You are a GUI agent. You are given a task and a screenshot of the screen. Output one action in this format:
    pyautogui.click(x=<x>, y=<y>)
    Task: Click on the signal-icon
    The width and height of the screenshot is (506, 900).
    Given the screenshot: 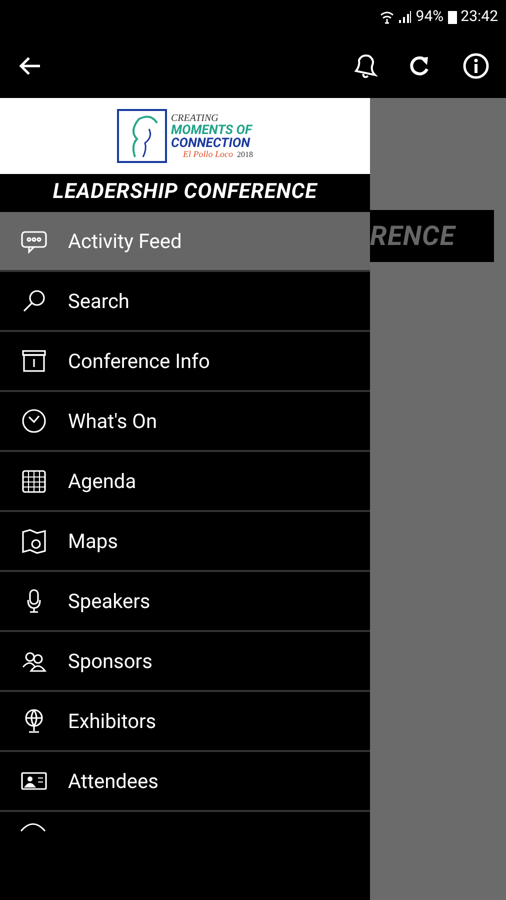 What is the action you would take?
    pyautogui.click(x=405, y=17)
    